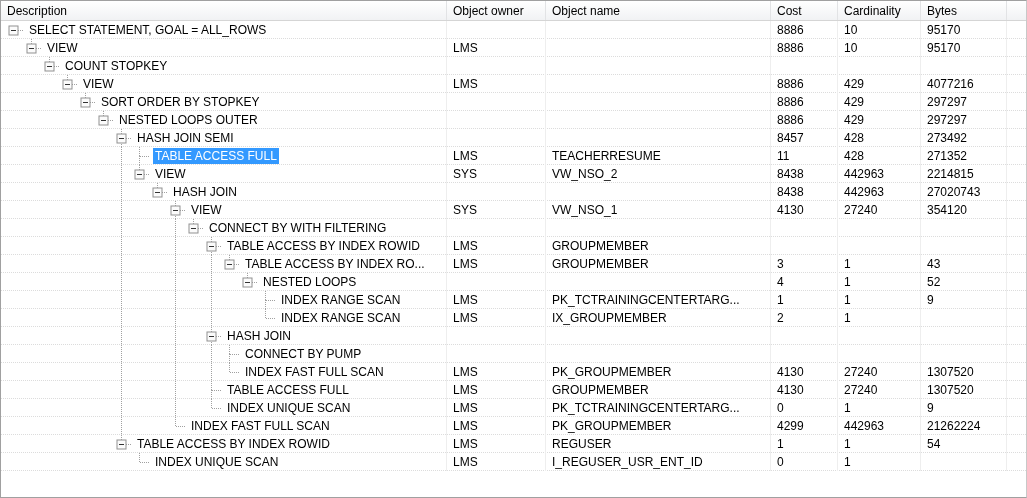 The height and width of the screenshot is (498, 1027). What do you see at coordinates (947, 138) in the screenshot?
I see `table-cell: 273492` at bounding box center [947, 138].